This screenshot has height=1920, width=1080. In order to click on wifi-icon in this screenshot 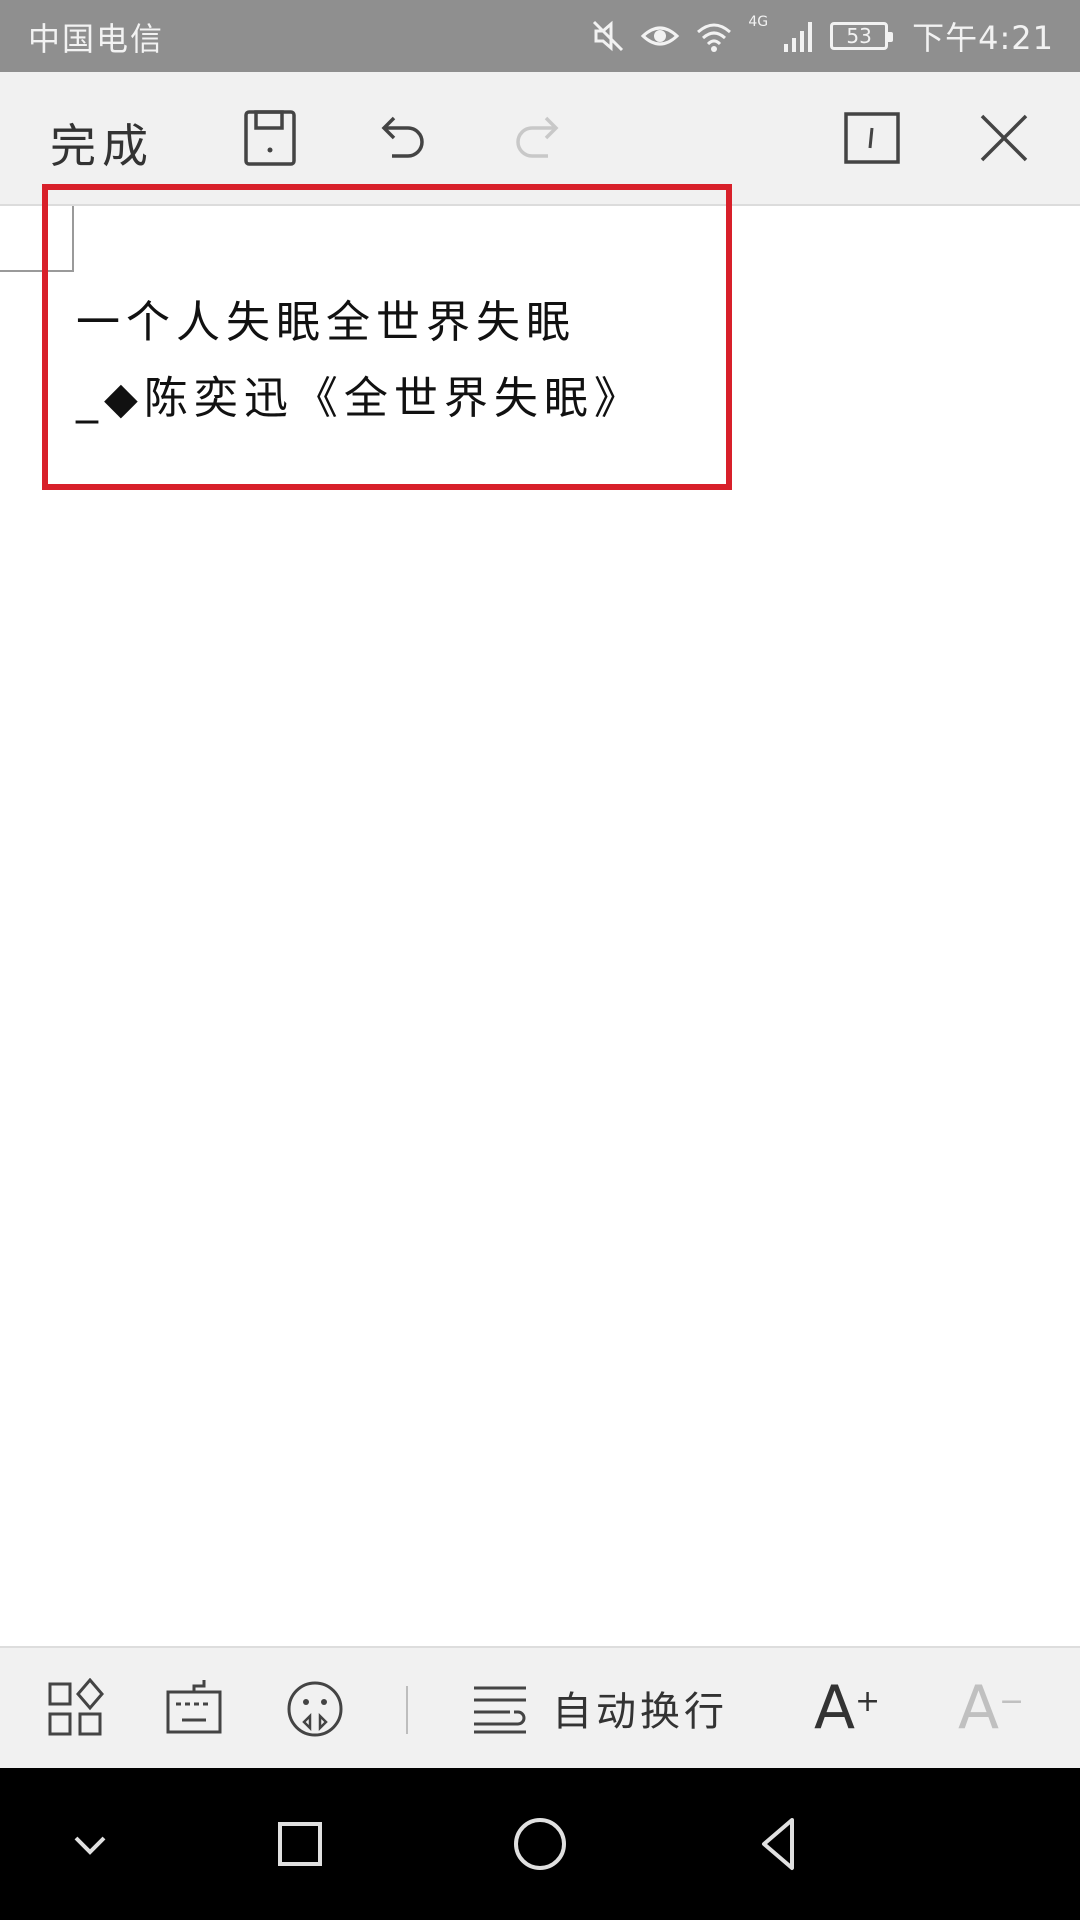, I will do `click(714, 37)`.